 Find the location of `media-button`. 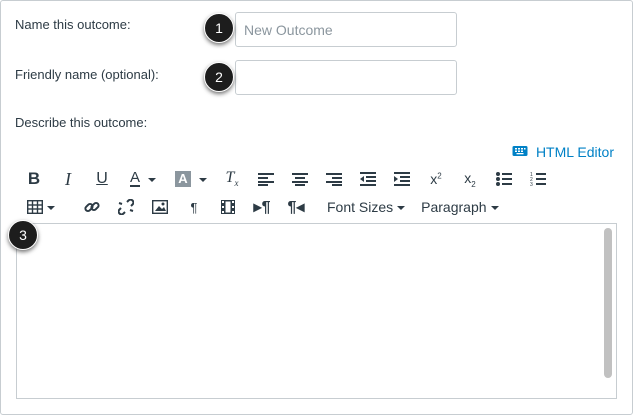

media-button is located at coordinates (228, 207).